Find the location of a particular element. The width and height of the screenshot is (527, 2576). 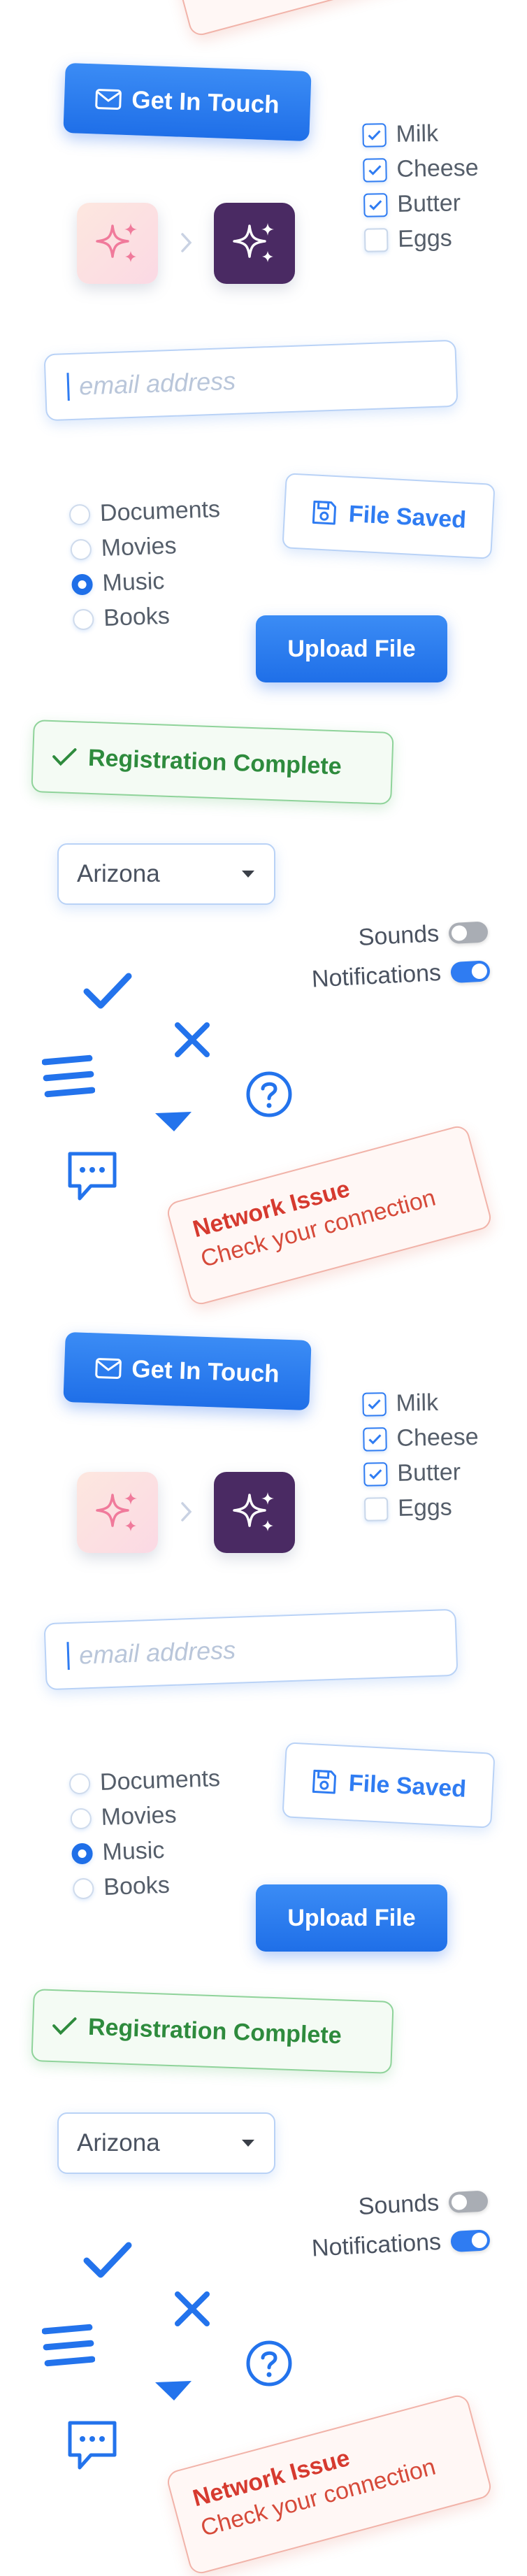

registration-complete-banner: Registration Complete is located at coordinates (212, 2031).